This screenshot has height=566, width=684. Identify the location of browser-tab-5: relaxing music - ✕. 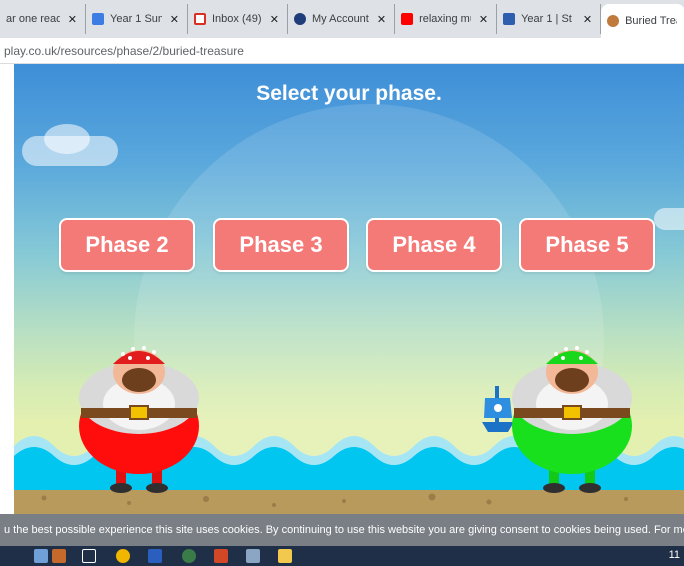
(446, 19).